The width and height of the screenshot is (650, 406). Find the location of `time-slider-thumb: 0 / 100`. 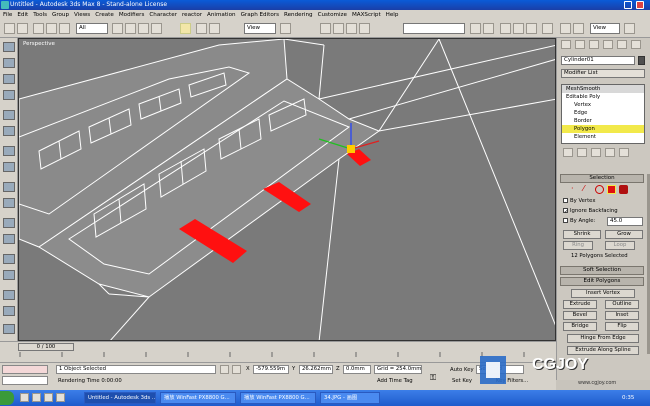

time-slider-thumb: 0 / 100 is located at coordinates (46, 347).